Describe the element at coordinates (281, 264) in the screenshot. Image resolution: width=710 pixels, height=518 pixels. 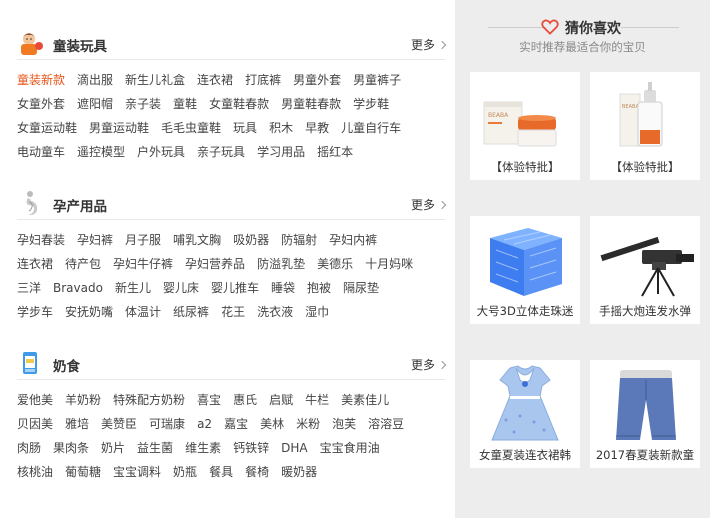
I see `category-tag: 防溢乳垫` at that location.